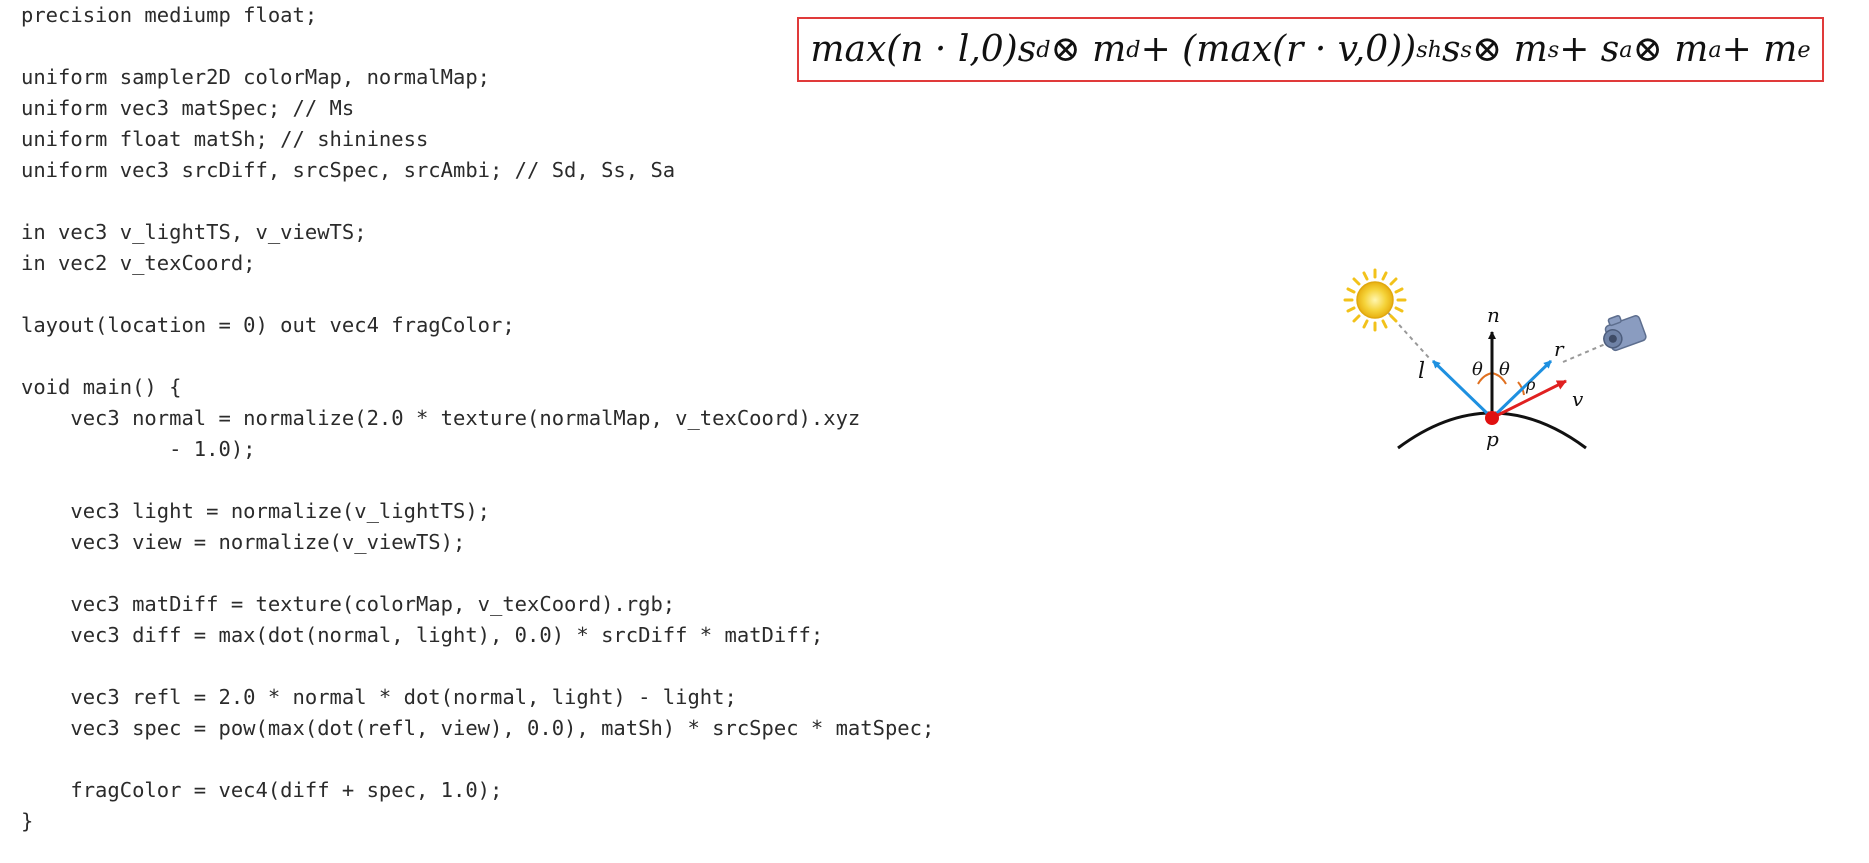  Describe the element at coordinates (1477, 369) in the screenshot. I see `label-theta-left: θ` at that location.